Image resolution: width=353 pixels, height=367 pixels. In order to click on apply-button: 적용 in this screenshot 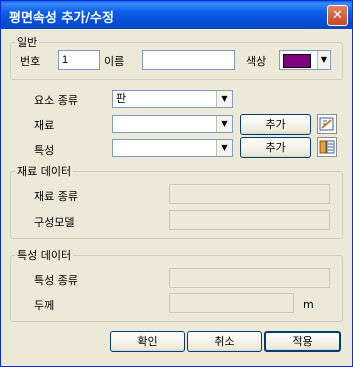, I will do `click(302, 341)`.